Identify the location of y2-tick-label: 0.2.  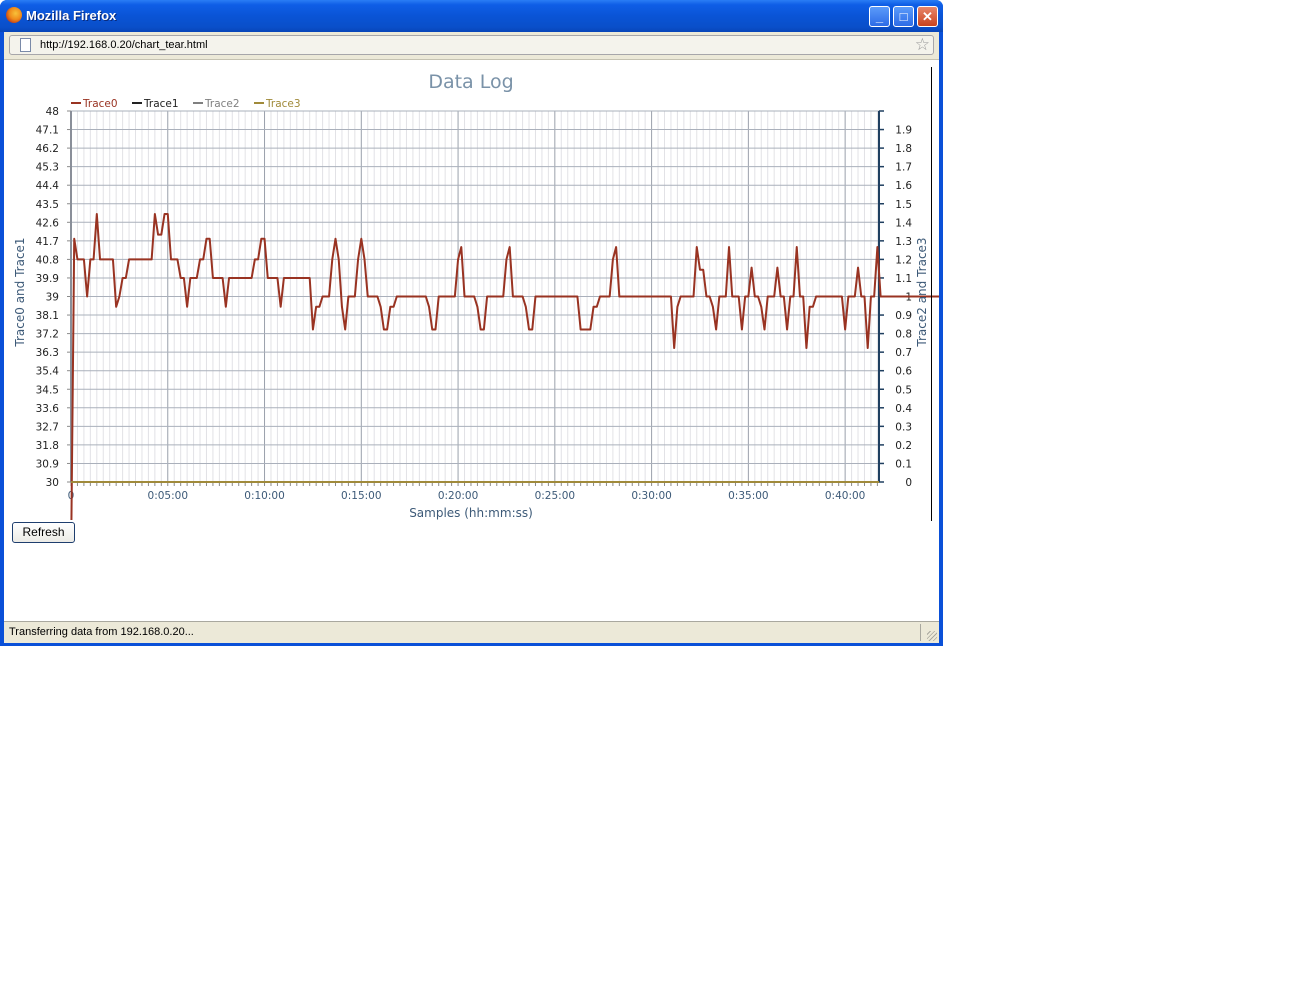
(903, 446).